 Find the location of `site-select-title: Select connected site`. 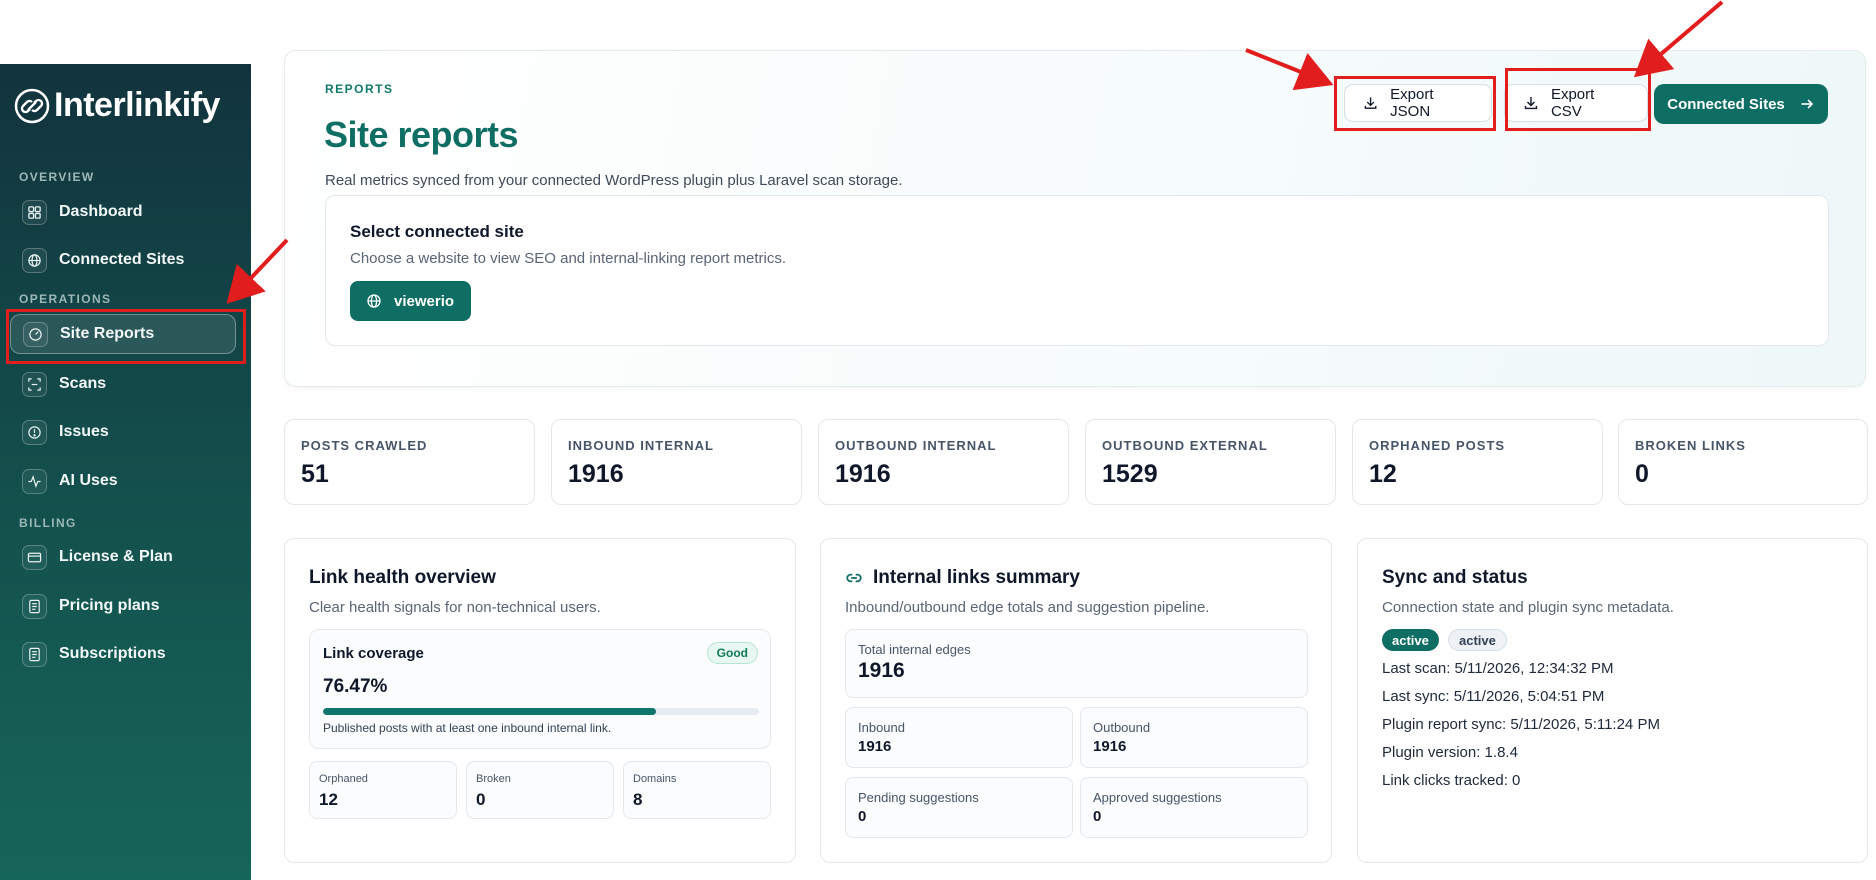

site-select-title: Select connected site is located at coordinates (437, 231).